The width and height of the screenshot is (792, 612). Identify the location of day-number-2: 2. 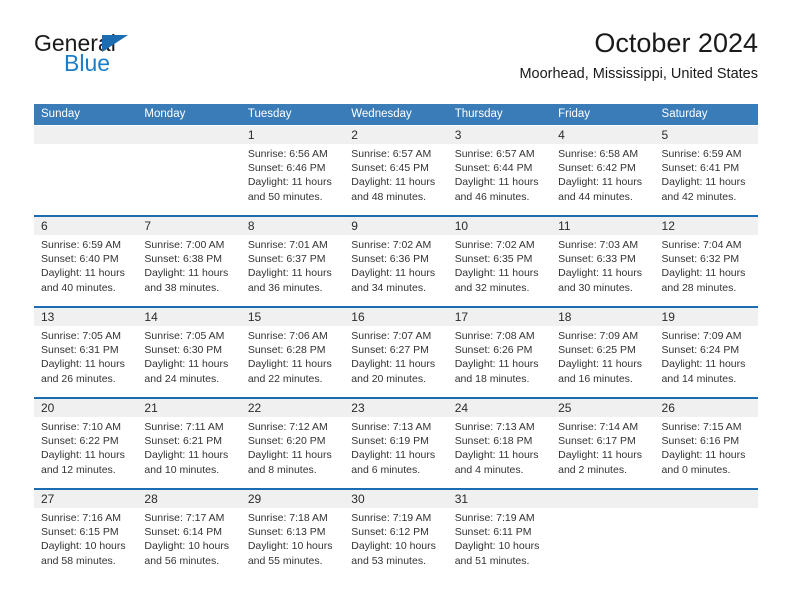
(395, 135).